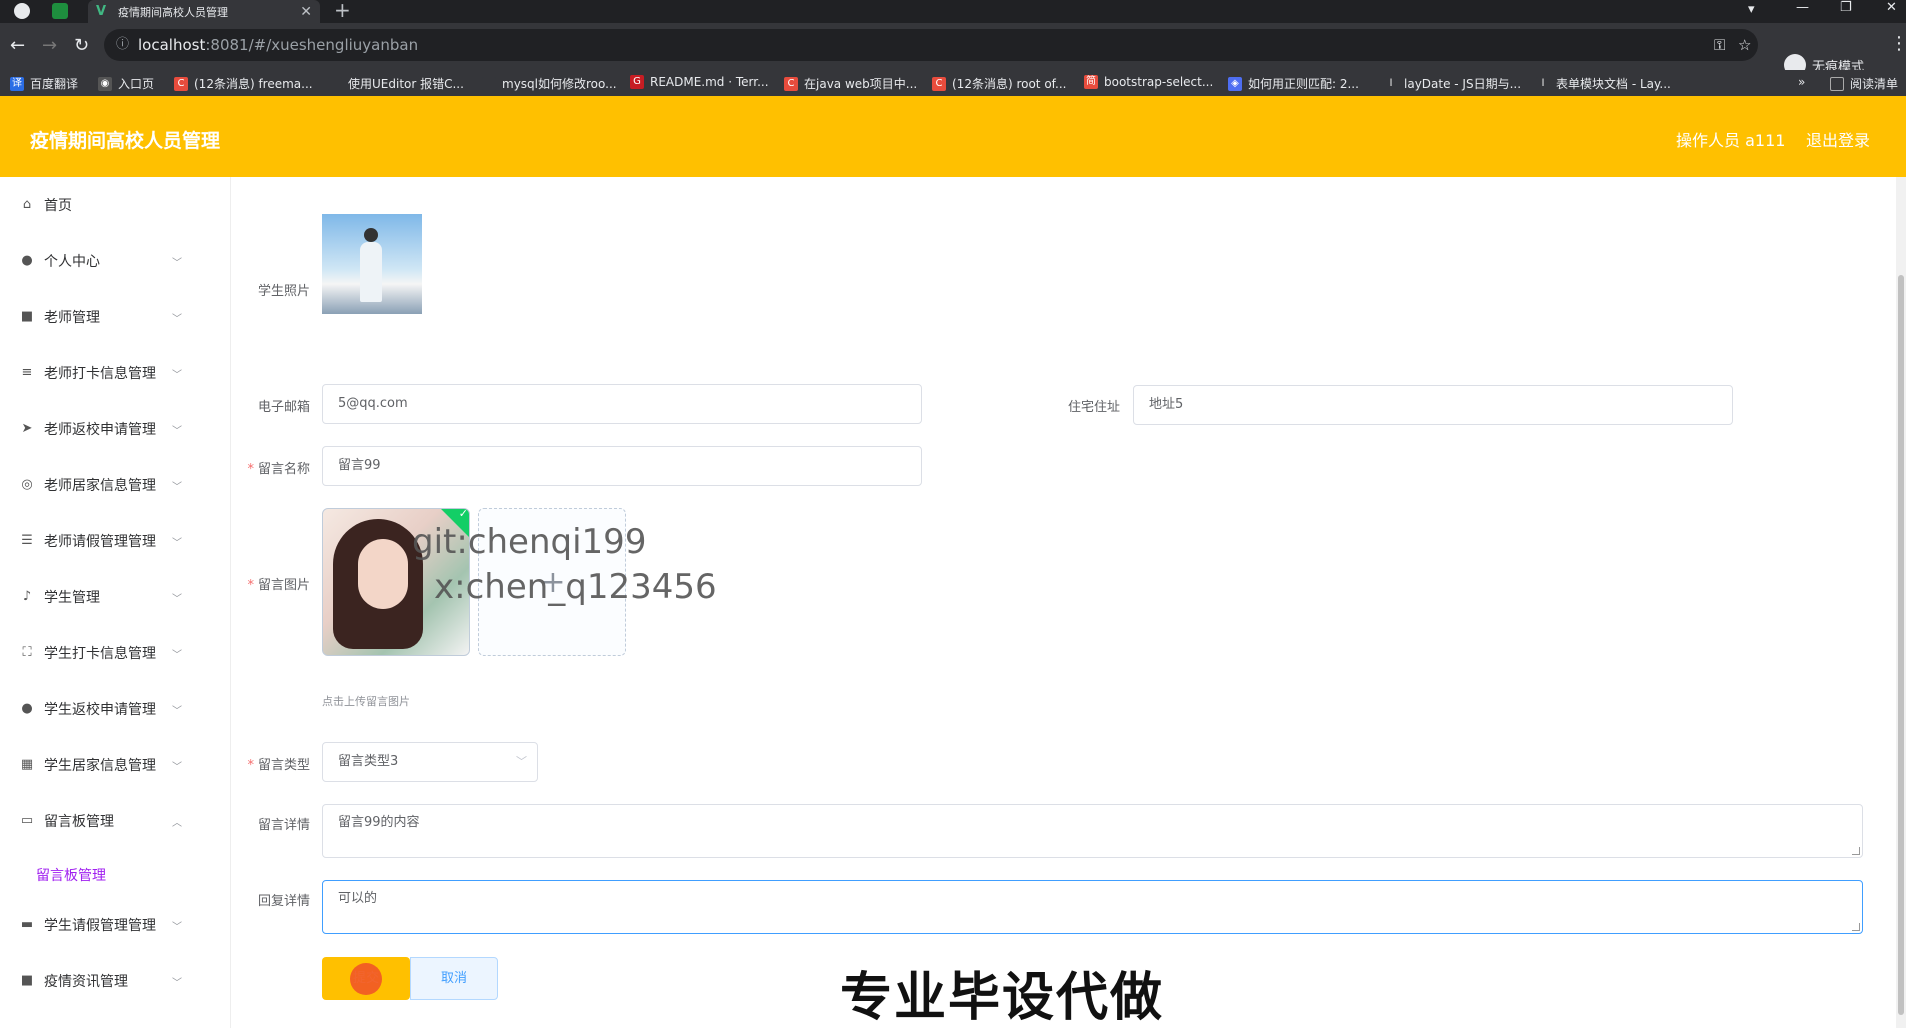 This screenshot has height=1030, width=1906. What do you see at coordinates (102, 373) in the screenshot?
I see `sidebar-item-teacher-checkin: ≡ 老师打卡信息管理 ﹀` at bounding box center [102, 373].